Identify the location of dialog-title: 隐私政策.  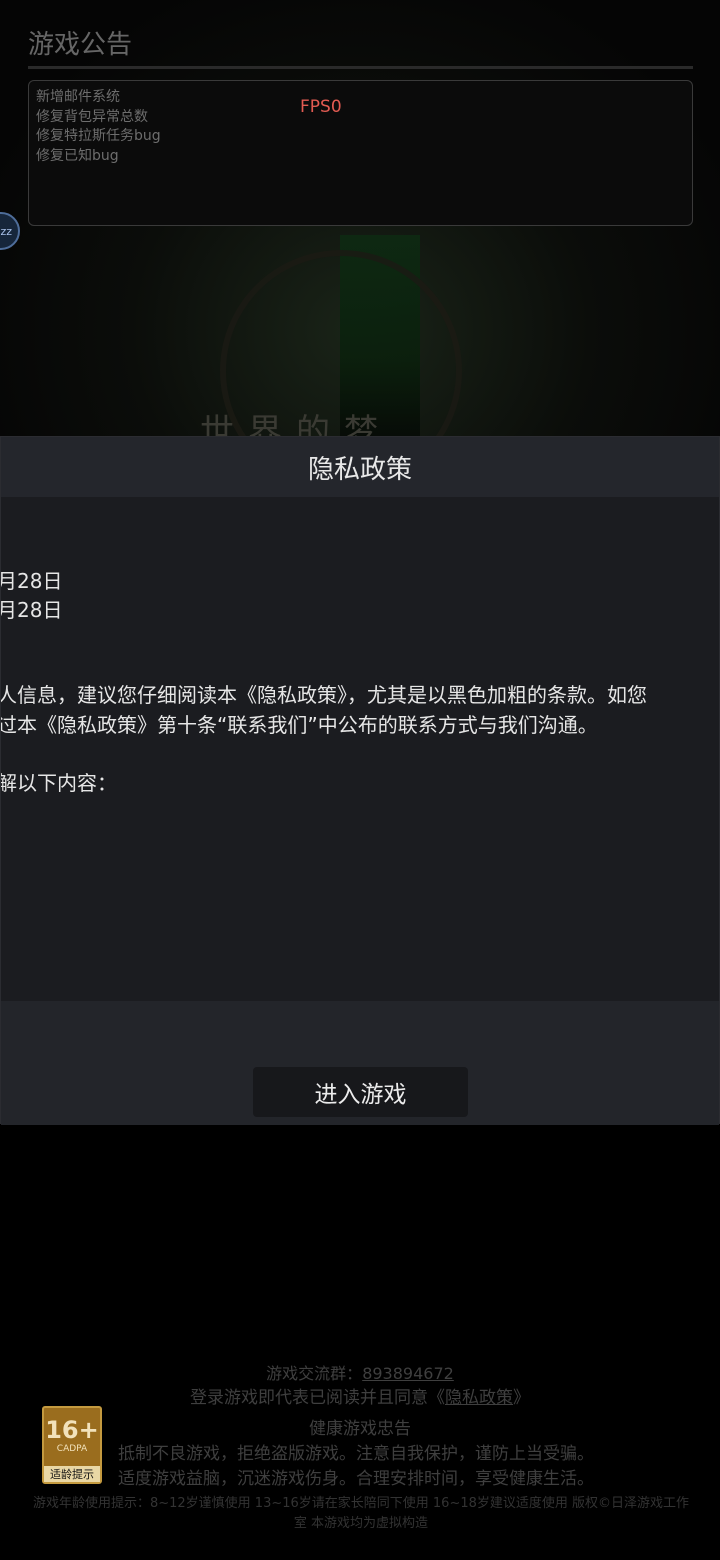
(359, 469).